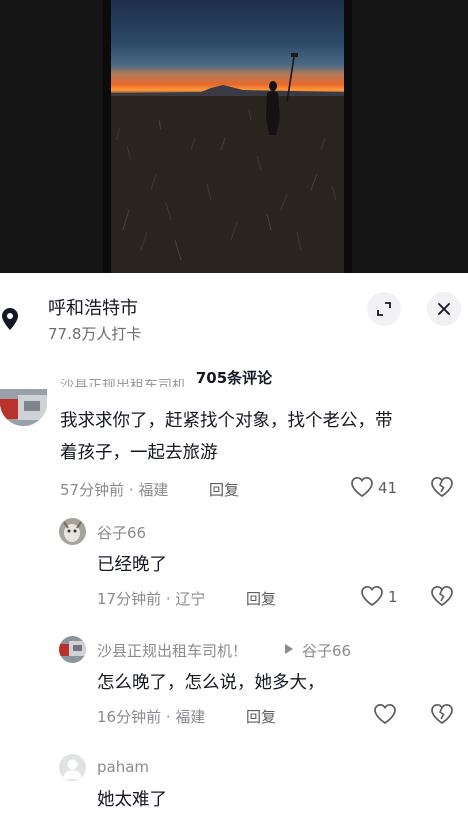 This screenshot has width=468, height=820. Describe the element at coordinates (151, 599) in the screenshot. I see `comment-meta: 17分钟前 · 辽宁` at that location.